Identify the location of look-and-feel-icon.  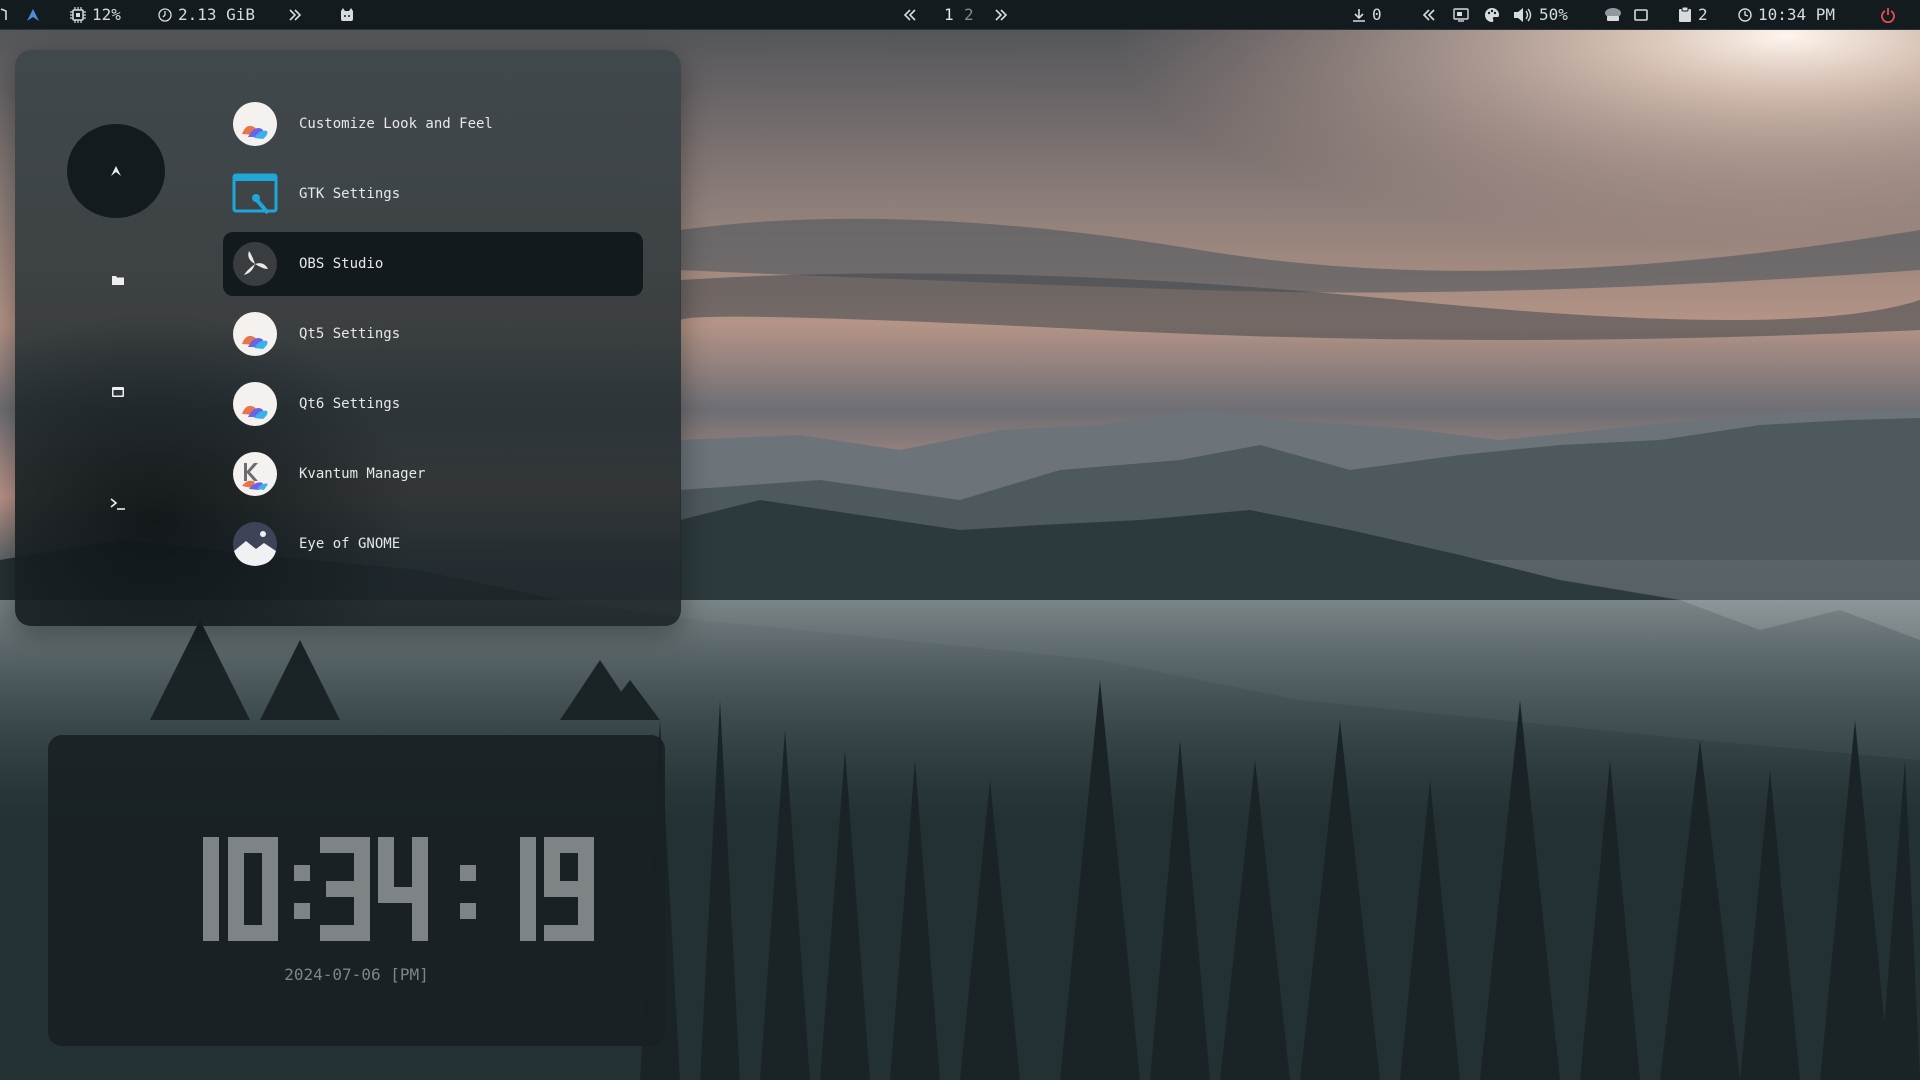
(255, 124).